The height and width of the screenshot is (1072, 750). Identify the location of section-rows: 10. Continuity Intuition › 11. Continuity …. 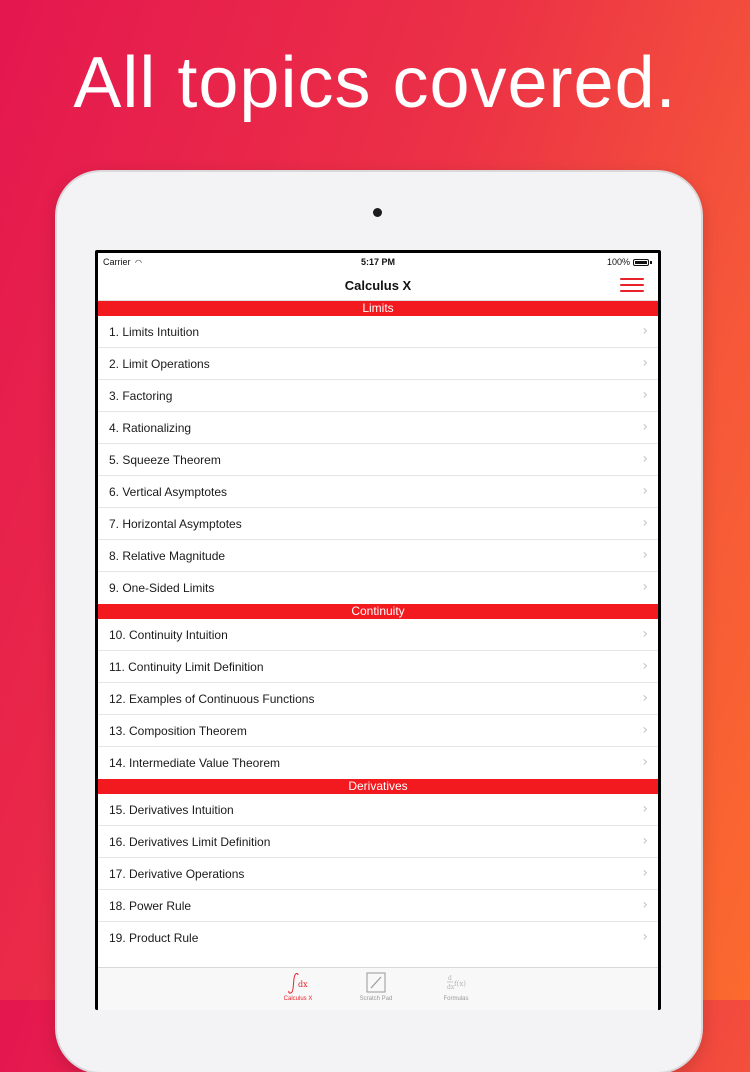
(378, 699).